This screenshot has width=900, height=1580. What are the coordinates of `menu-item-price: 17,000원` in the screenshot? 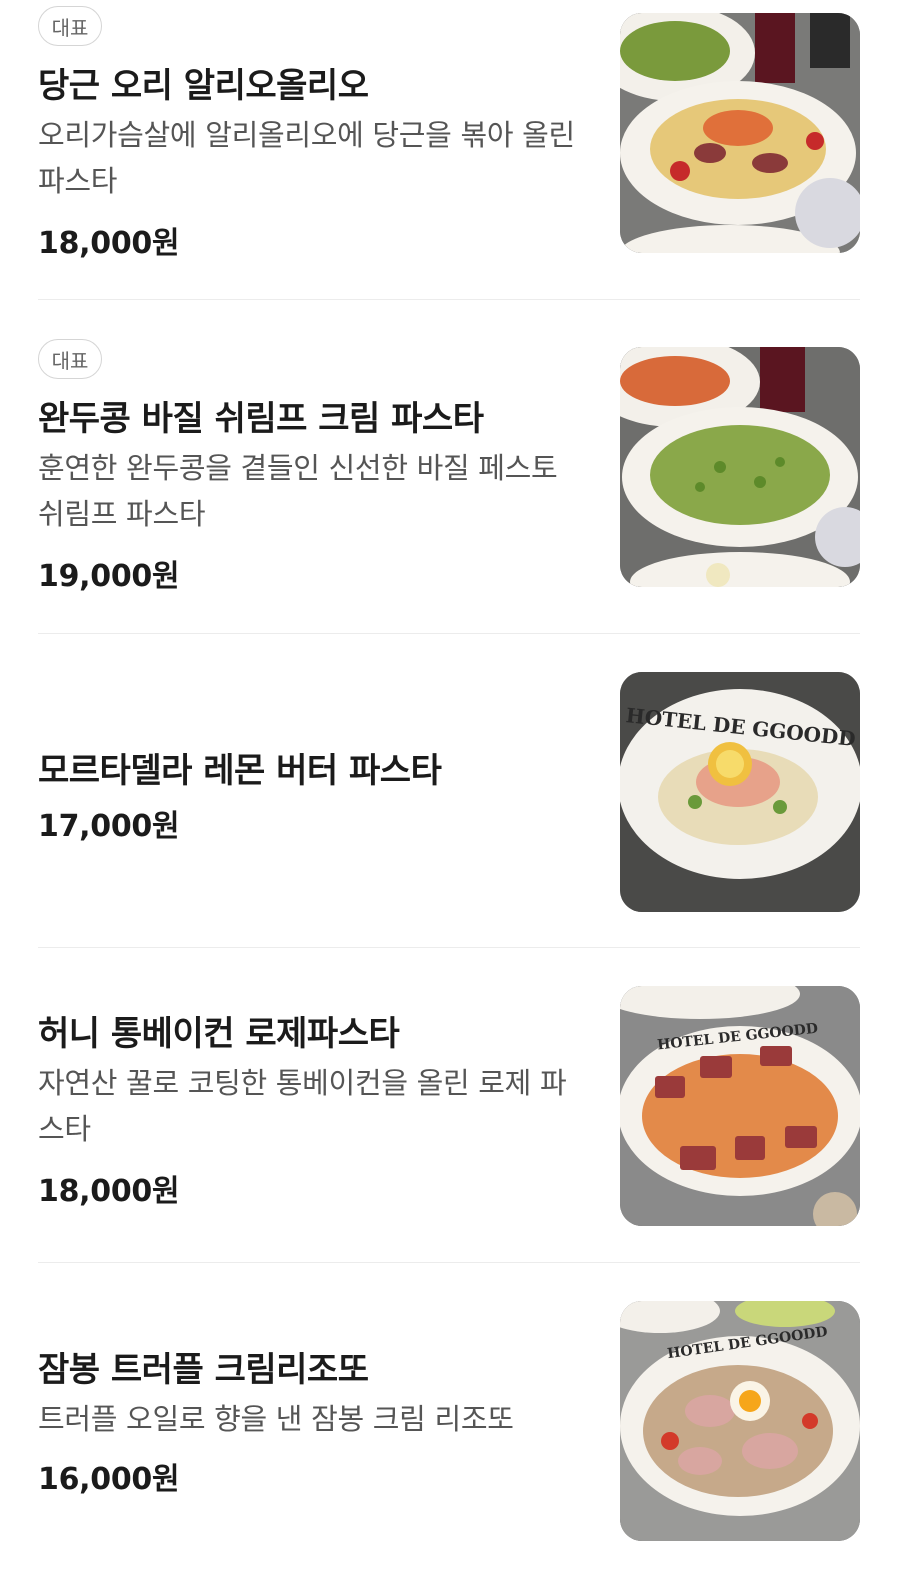 It's located at (109, 826).